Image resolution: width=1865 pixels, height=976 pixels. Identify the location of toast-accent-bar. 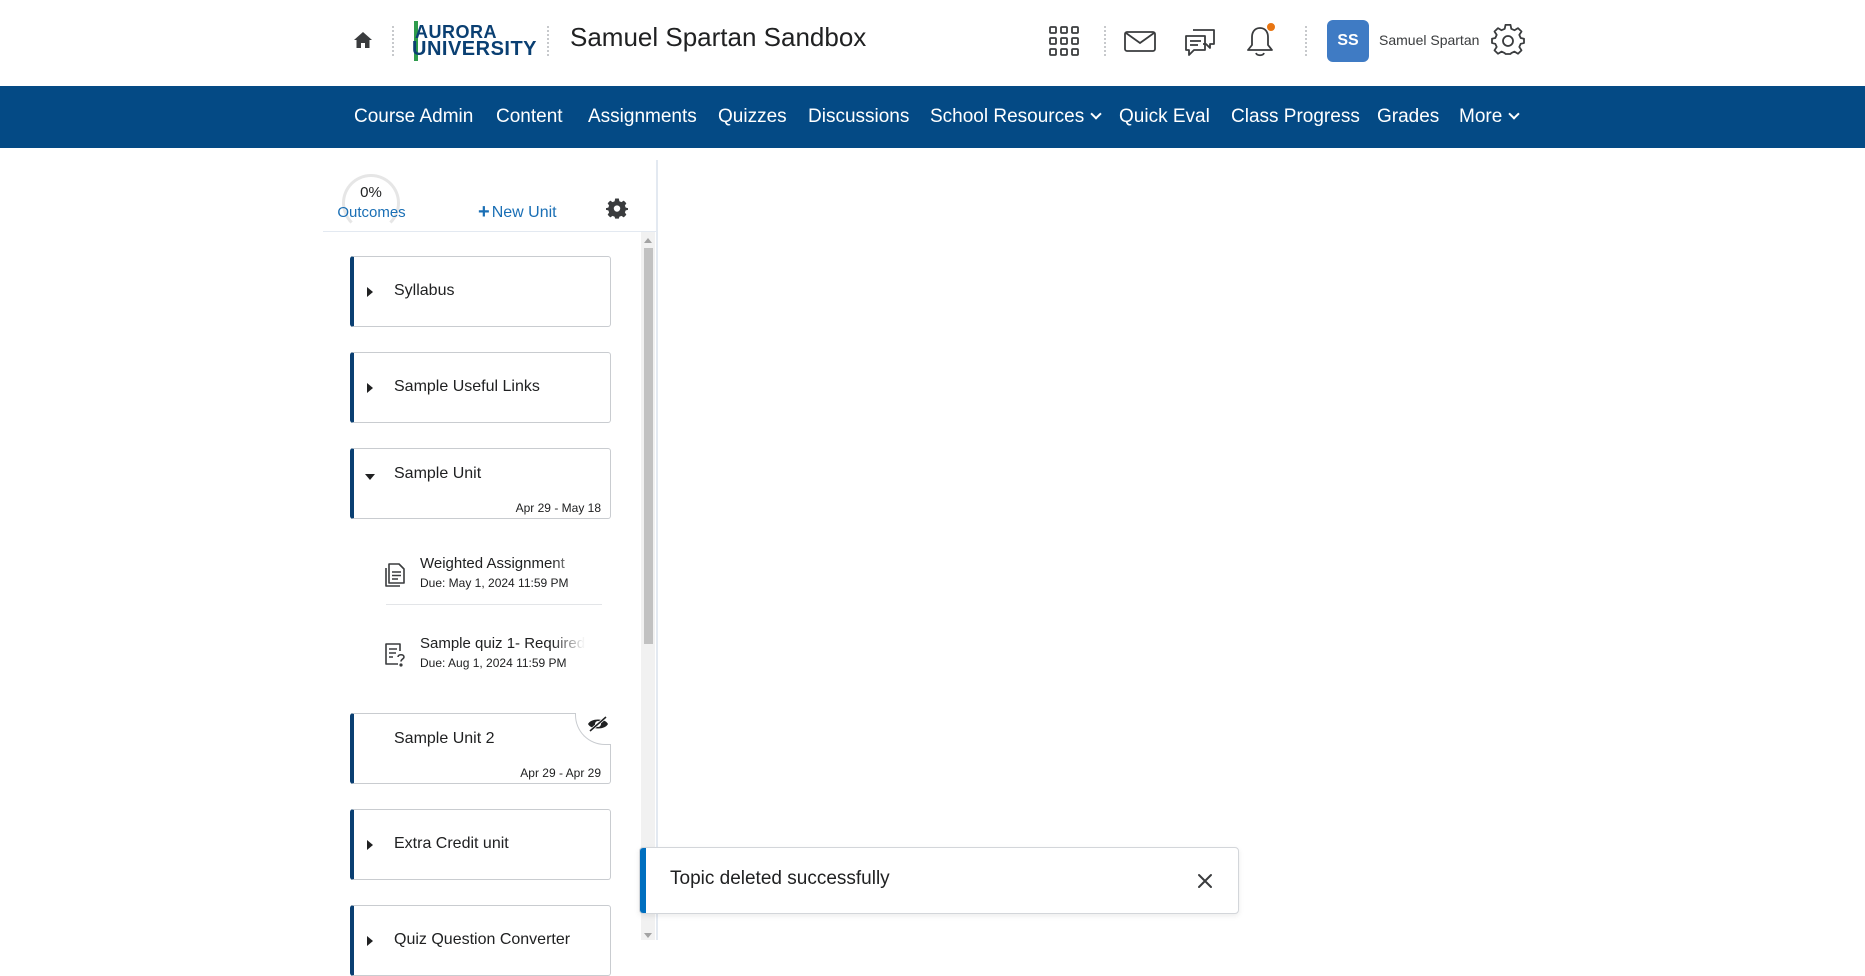
(643, 880).